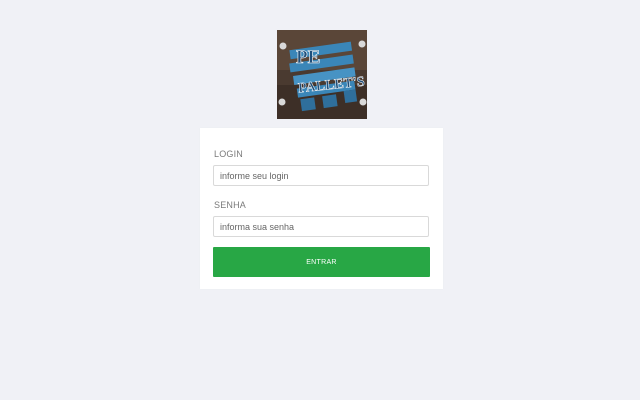  I want to click on pallet-logo-image: PE PALLET'S, so click(322, 74).